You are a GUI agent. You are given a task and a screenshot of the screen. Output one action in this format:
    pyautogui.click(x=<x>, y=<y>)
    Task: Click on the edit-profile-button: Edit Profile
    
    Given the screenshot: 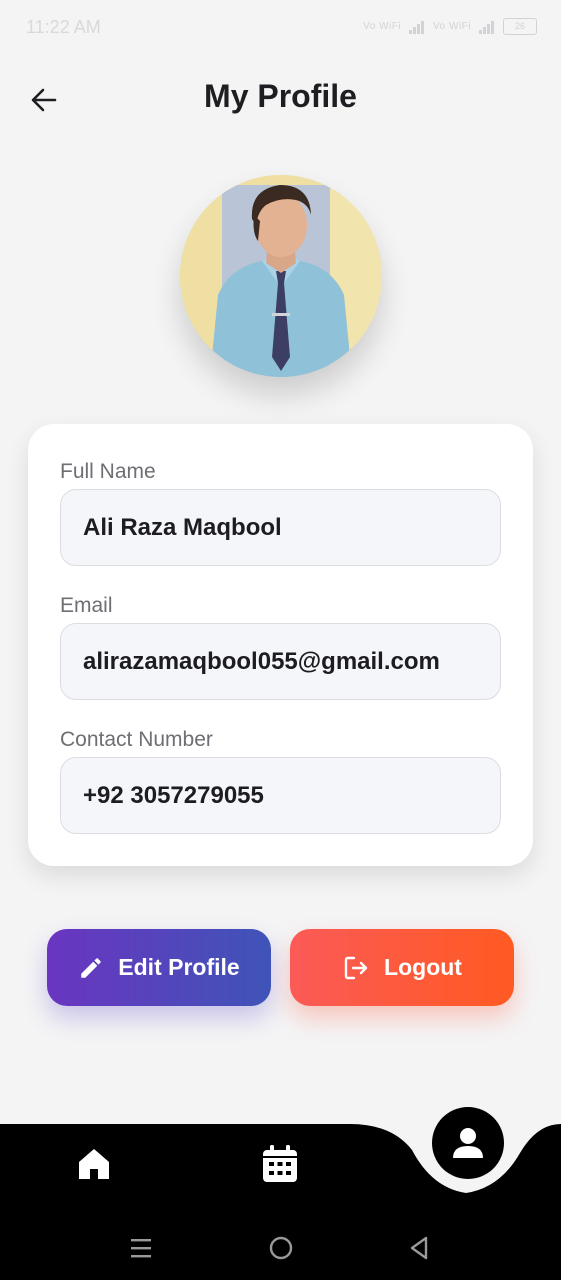 What is the action you would take?
    pyautogui.click(x=159, y=967)
    